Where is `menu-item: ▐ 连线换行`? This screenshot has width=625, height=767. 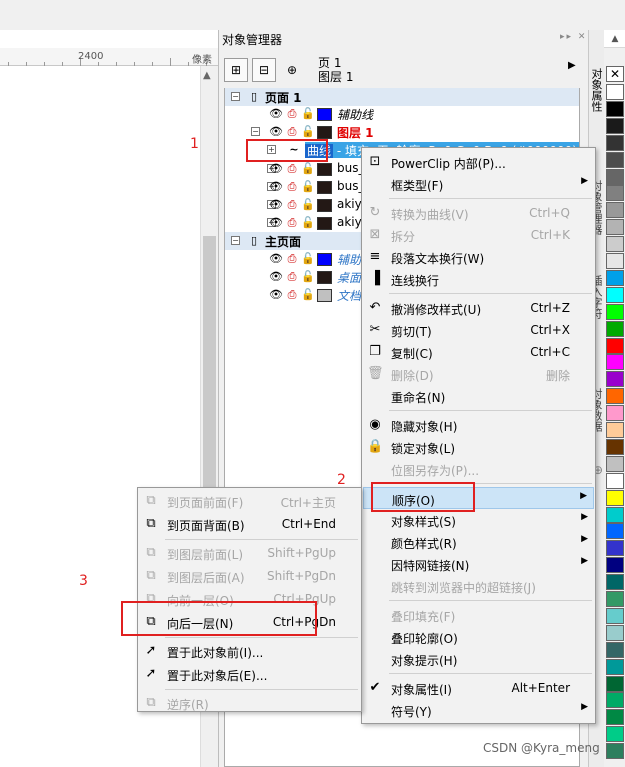 menu-item: ▐ 连线换行 is located at coordinates (478, 279).